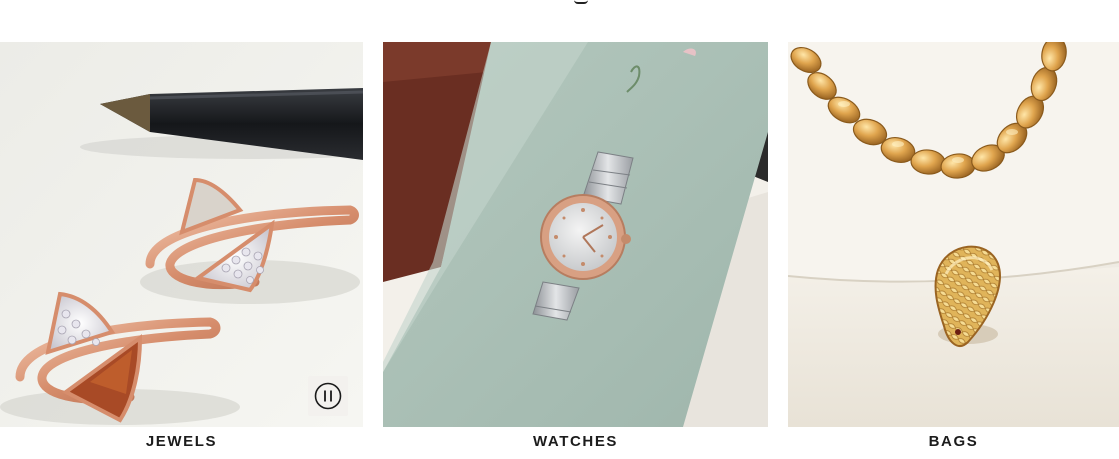 This screenshot has width=1119, height=459. Describe the element at coordinates (581, 2) in the screenshot. I see `scroll-indicator-icon` at that location.